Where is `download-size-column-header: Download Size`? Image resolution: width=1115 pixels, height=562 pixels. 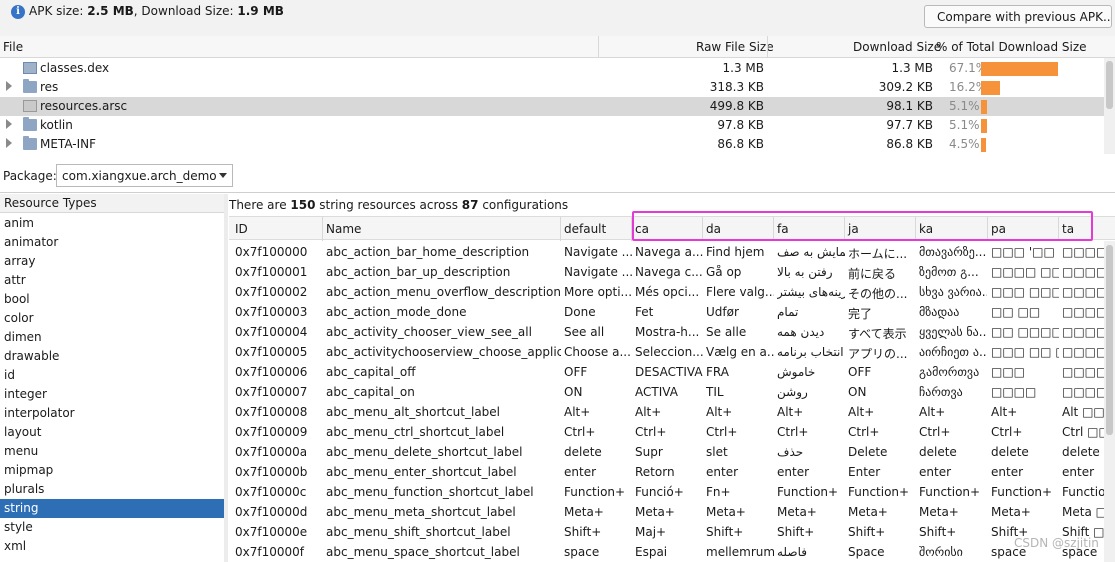 download-size-column-header: Download Size is located at coordinates (897, 47).